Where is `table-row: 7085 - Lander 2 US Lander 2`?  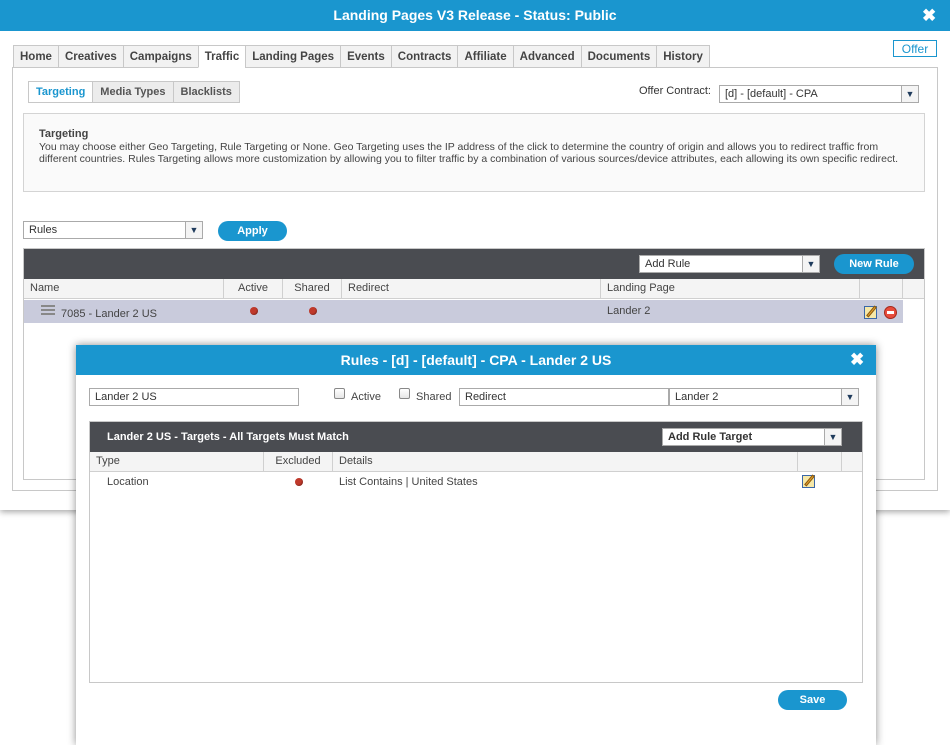
table-row: 7085 - Lander 2 US Lander 2 is located at coordinates (463, 311).